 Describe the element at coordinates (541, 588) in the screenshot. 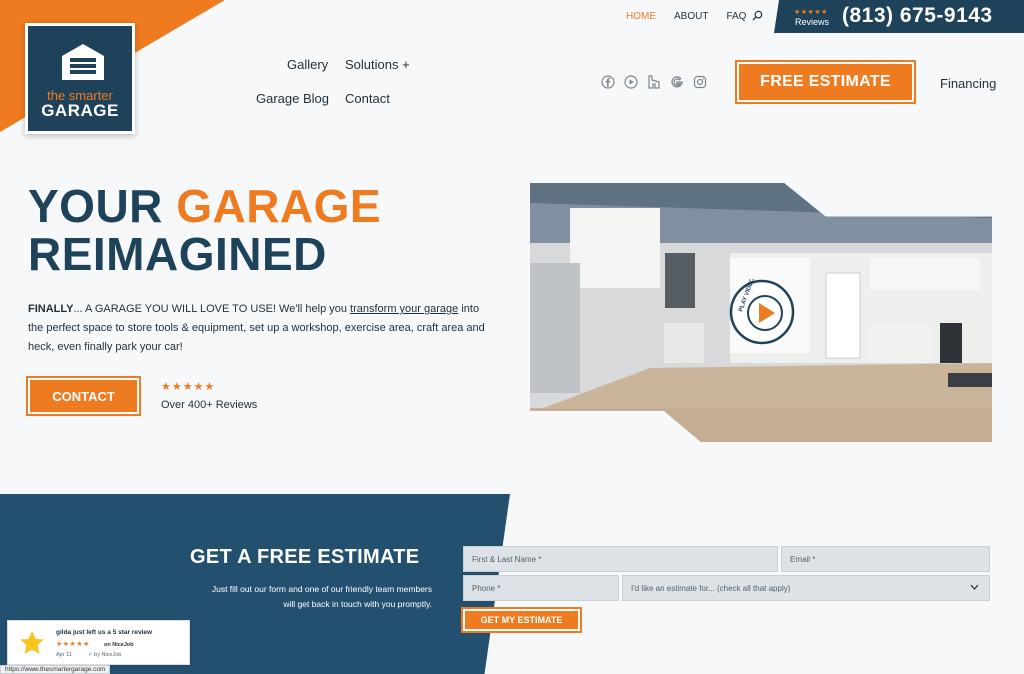

I see `phone-field: Phone *` at that location.